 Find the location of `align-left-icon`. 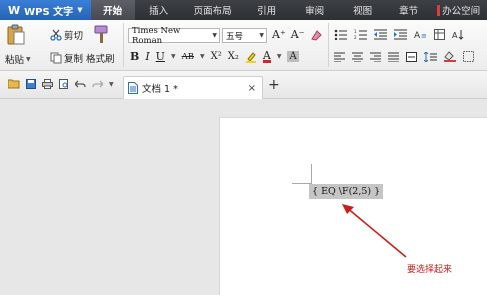

align-left-icon is located at coordinates (339, 57).